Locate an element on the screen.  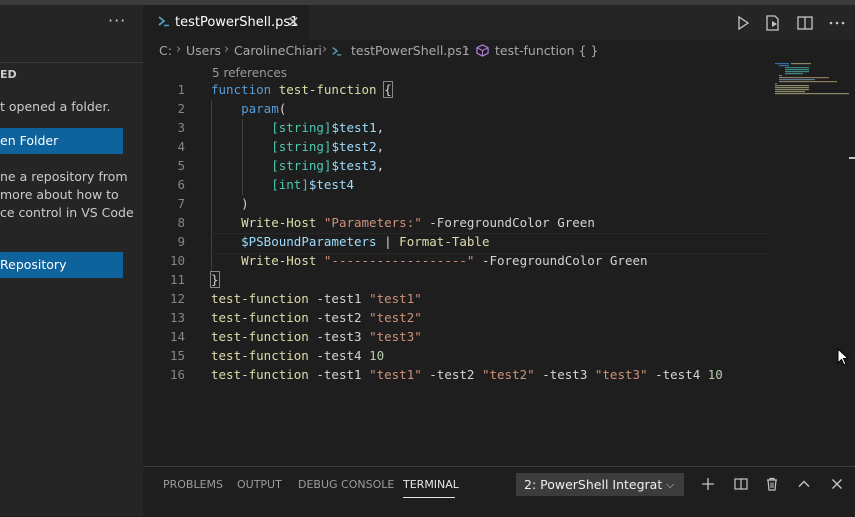
chevron-down-icon: ⌵ is located at coordinates (670, 484).